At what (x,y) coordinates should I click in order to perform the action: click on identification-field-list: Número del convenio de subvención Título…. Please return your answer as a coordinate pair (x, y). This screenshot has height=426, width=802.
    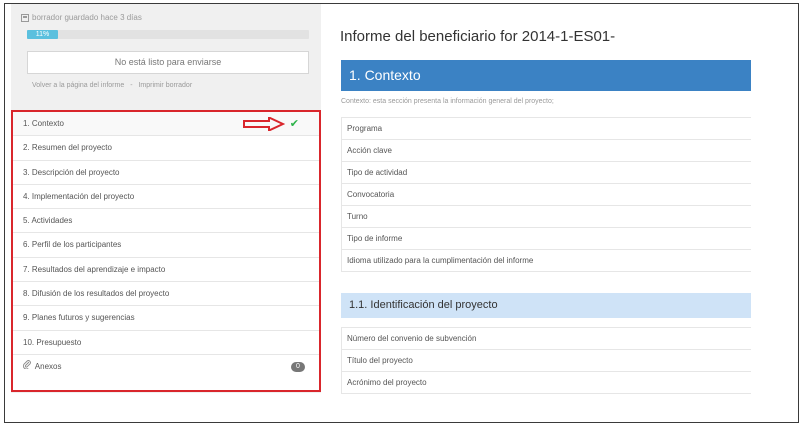
    Looking at the image, I should click on (546, 360).